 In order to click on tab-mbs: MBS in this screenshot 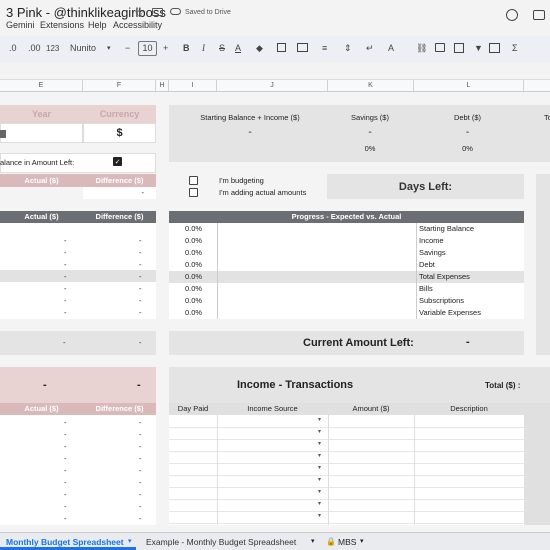, I will do `click(347, 542)`.